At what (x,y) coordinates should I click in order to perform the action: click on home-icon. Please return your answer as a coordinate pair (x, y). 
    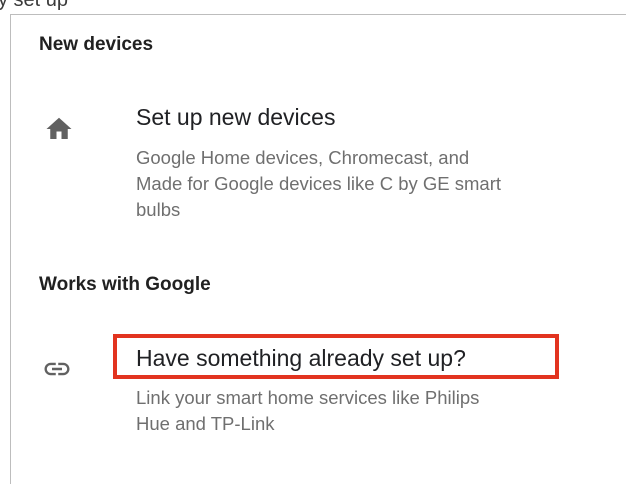
    Looking at the image, I should click on (59, 129).